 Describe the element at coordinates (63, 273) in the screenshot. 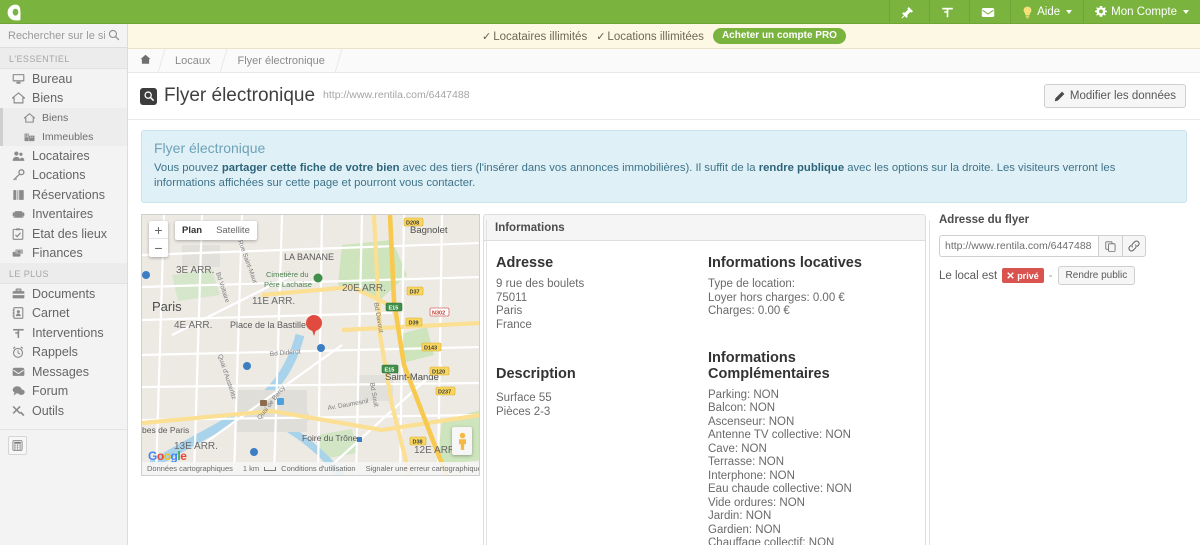

I see `sidebar-section-title-le-plus: LE PLUS` at that location.